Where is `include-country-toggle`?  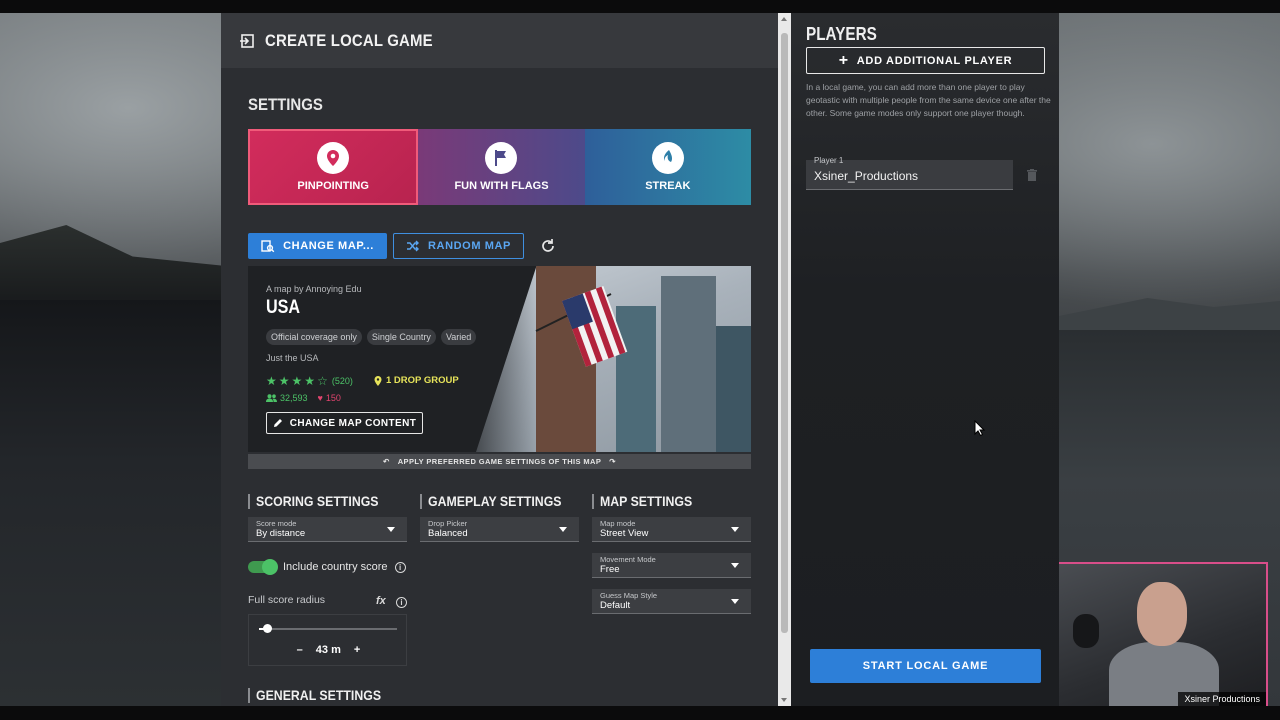 include-country-toggle is located at coordinates (263, 567).